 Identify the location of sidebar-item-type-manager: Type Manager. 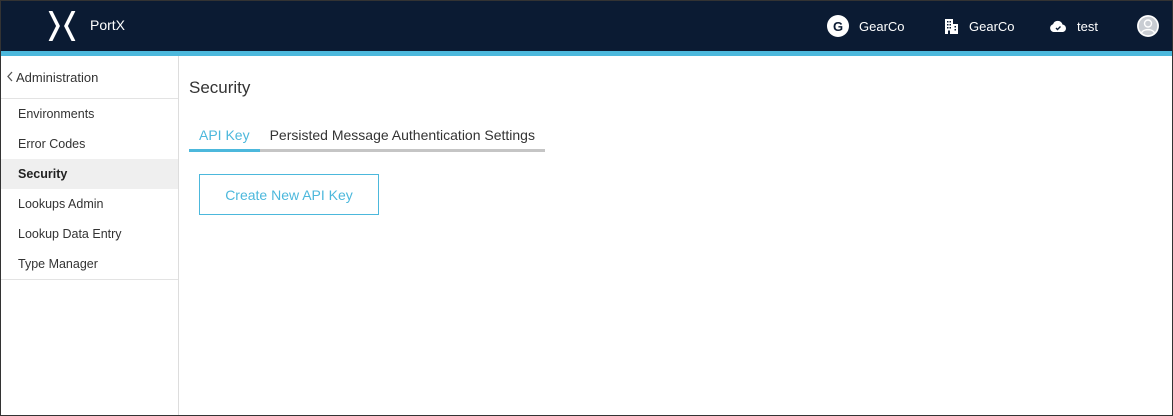
(89, 264).